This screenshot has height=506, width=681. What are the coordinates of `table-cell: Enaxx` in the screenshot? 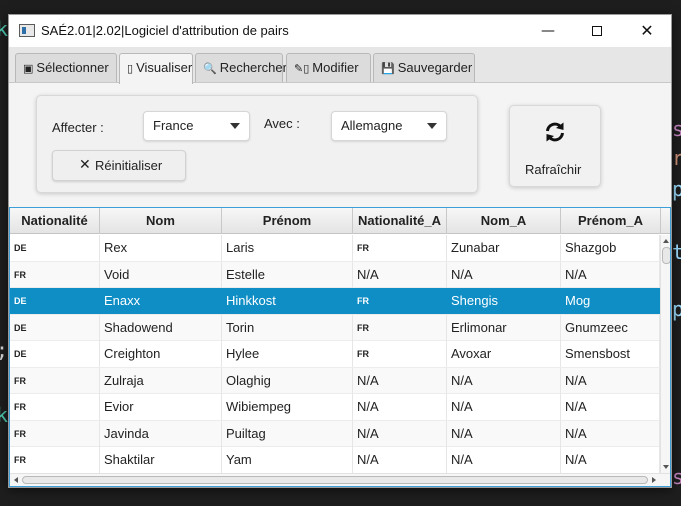 It's located at (161, 301).